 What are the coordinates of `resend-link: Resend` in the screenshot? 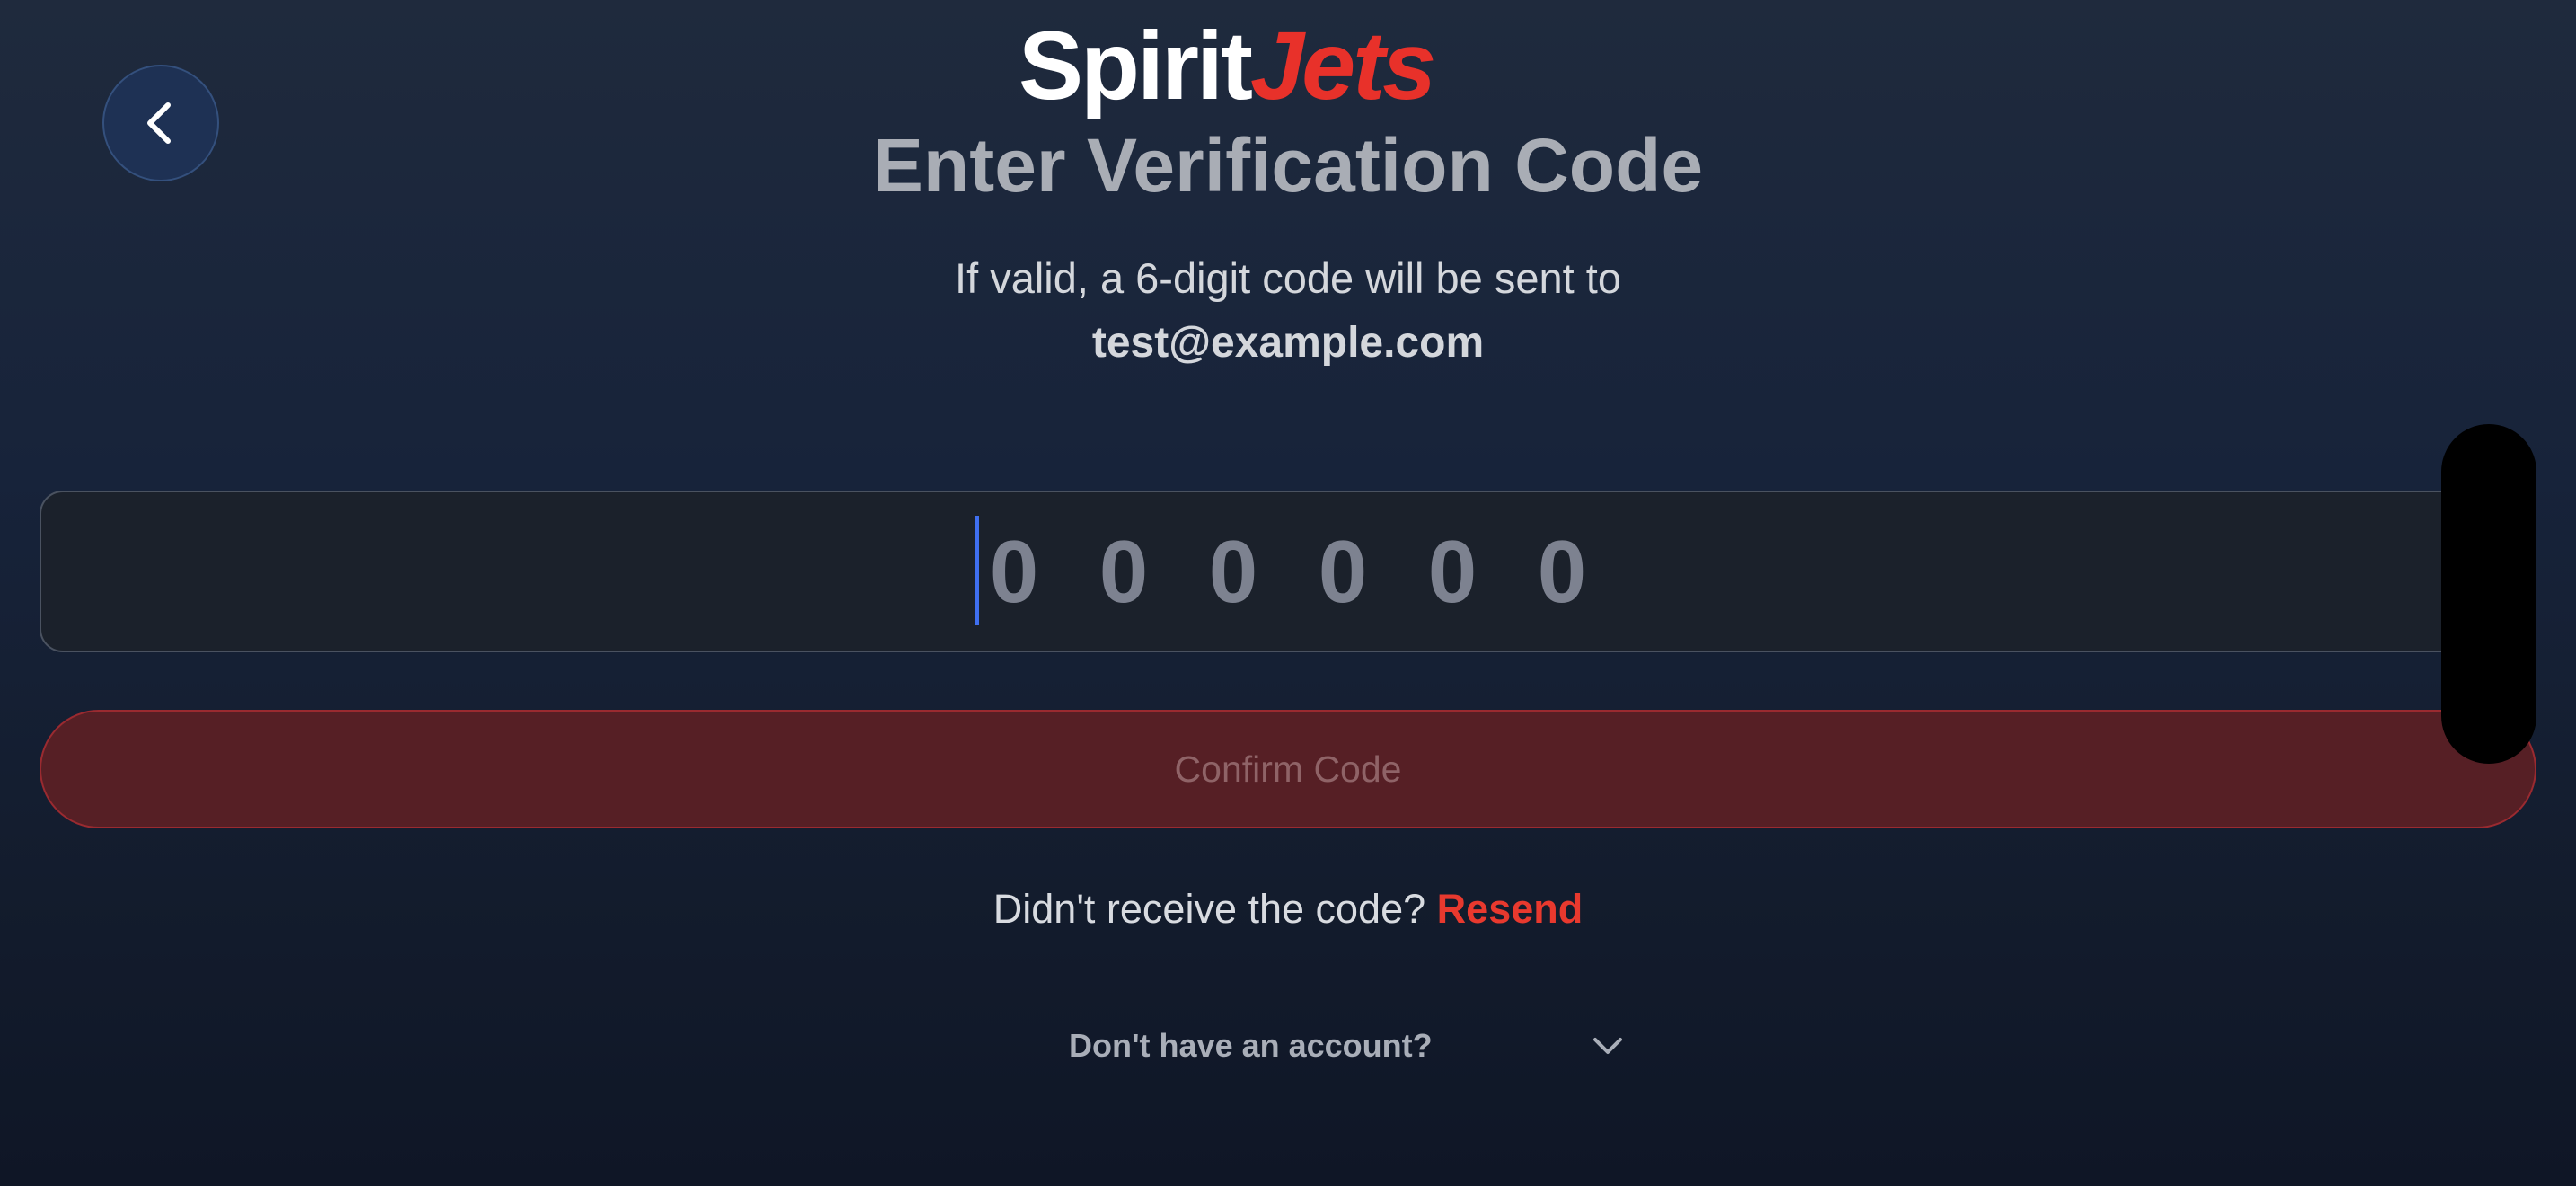 It's located at (1510, 909).